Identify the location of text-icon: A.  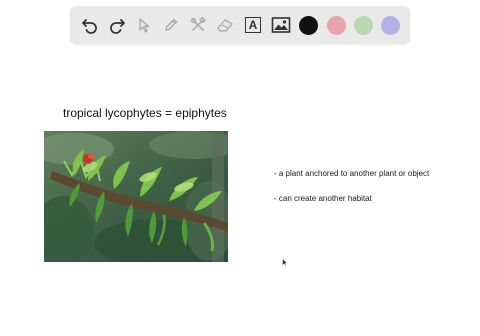
(253, 25).